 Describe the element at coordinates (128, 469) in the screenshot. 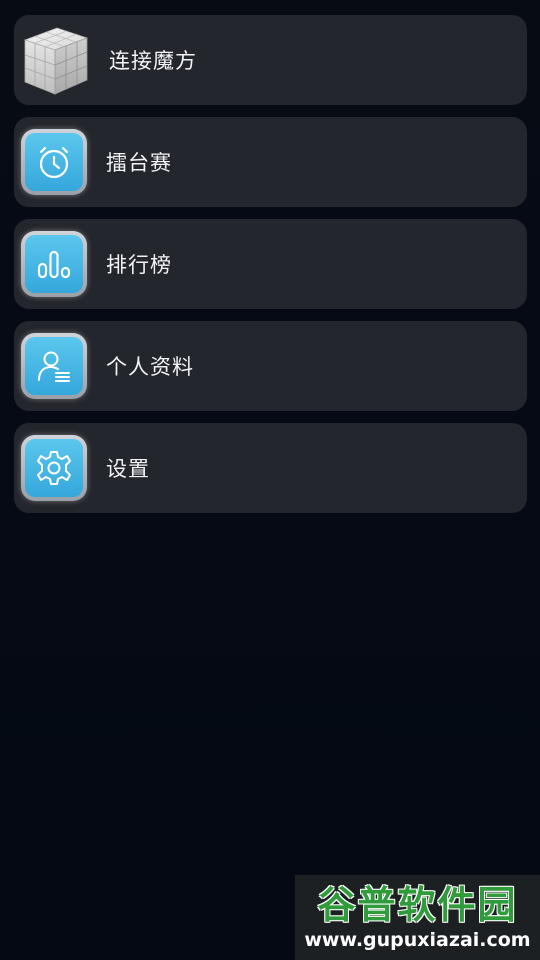

I see `menu-item-label: 设置` at that location.